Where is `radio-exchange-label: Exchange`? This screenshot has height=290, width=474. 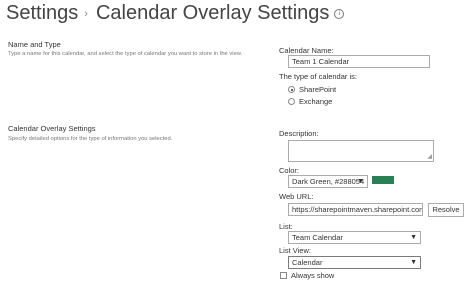
radio-exchange-label: Exchange is located at coordinates (316, 101).